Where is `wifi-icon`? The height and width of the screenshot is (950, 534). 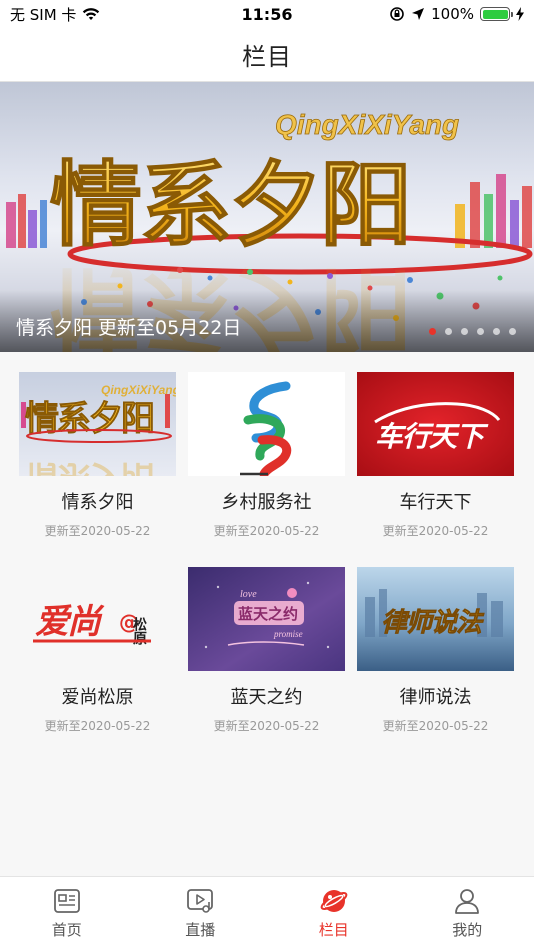
wifi-icon is located at coordinates (91, 14).